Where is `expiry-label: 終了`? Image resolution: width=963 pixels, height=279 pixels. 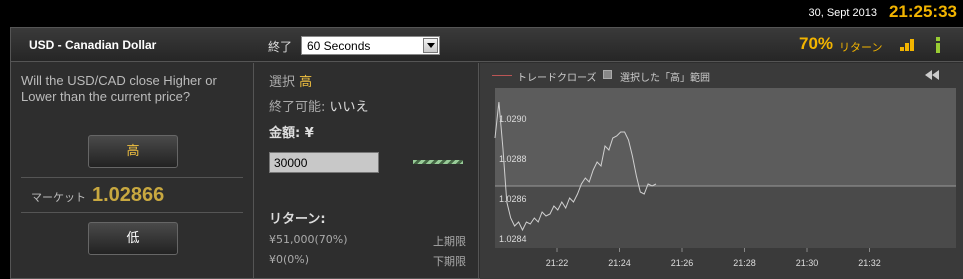 expiry-label: 終了 is located at coordinates (280, 47).